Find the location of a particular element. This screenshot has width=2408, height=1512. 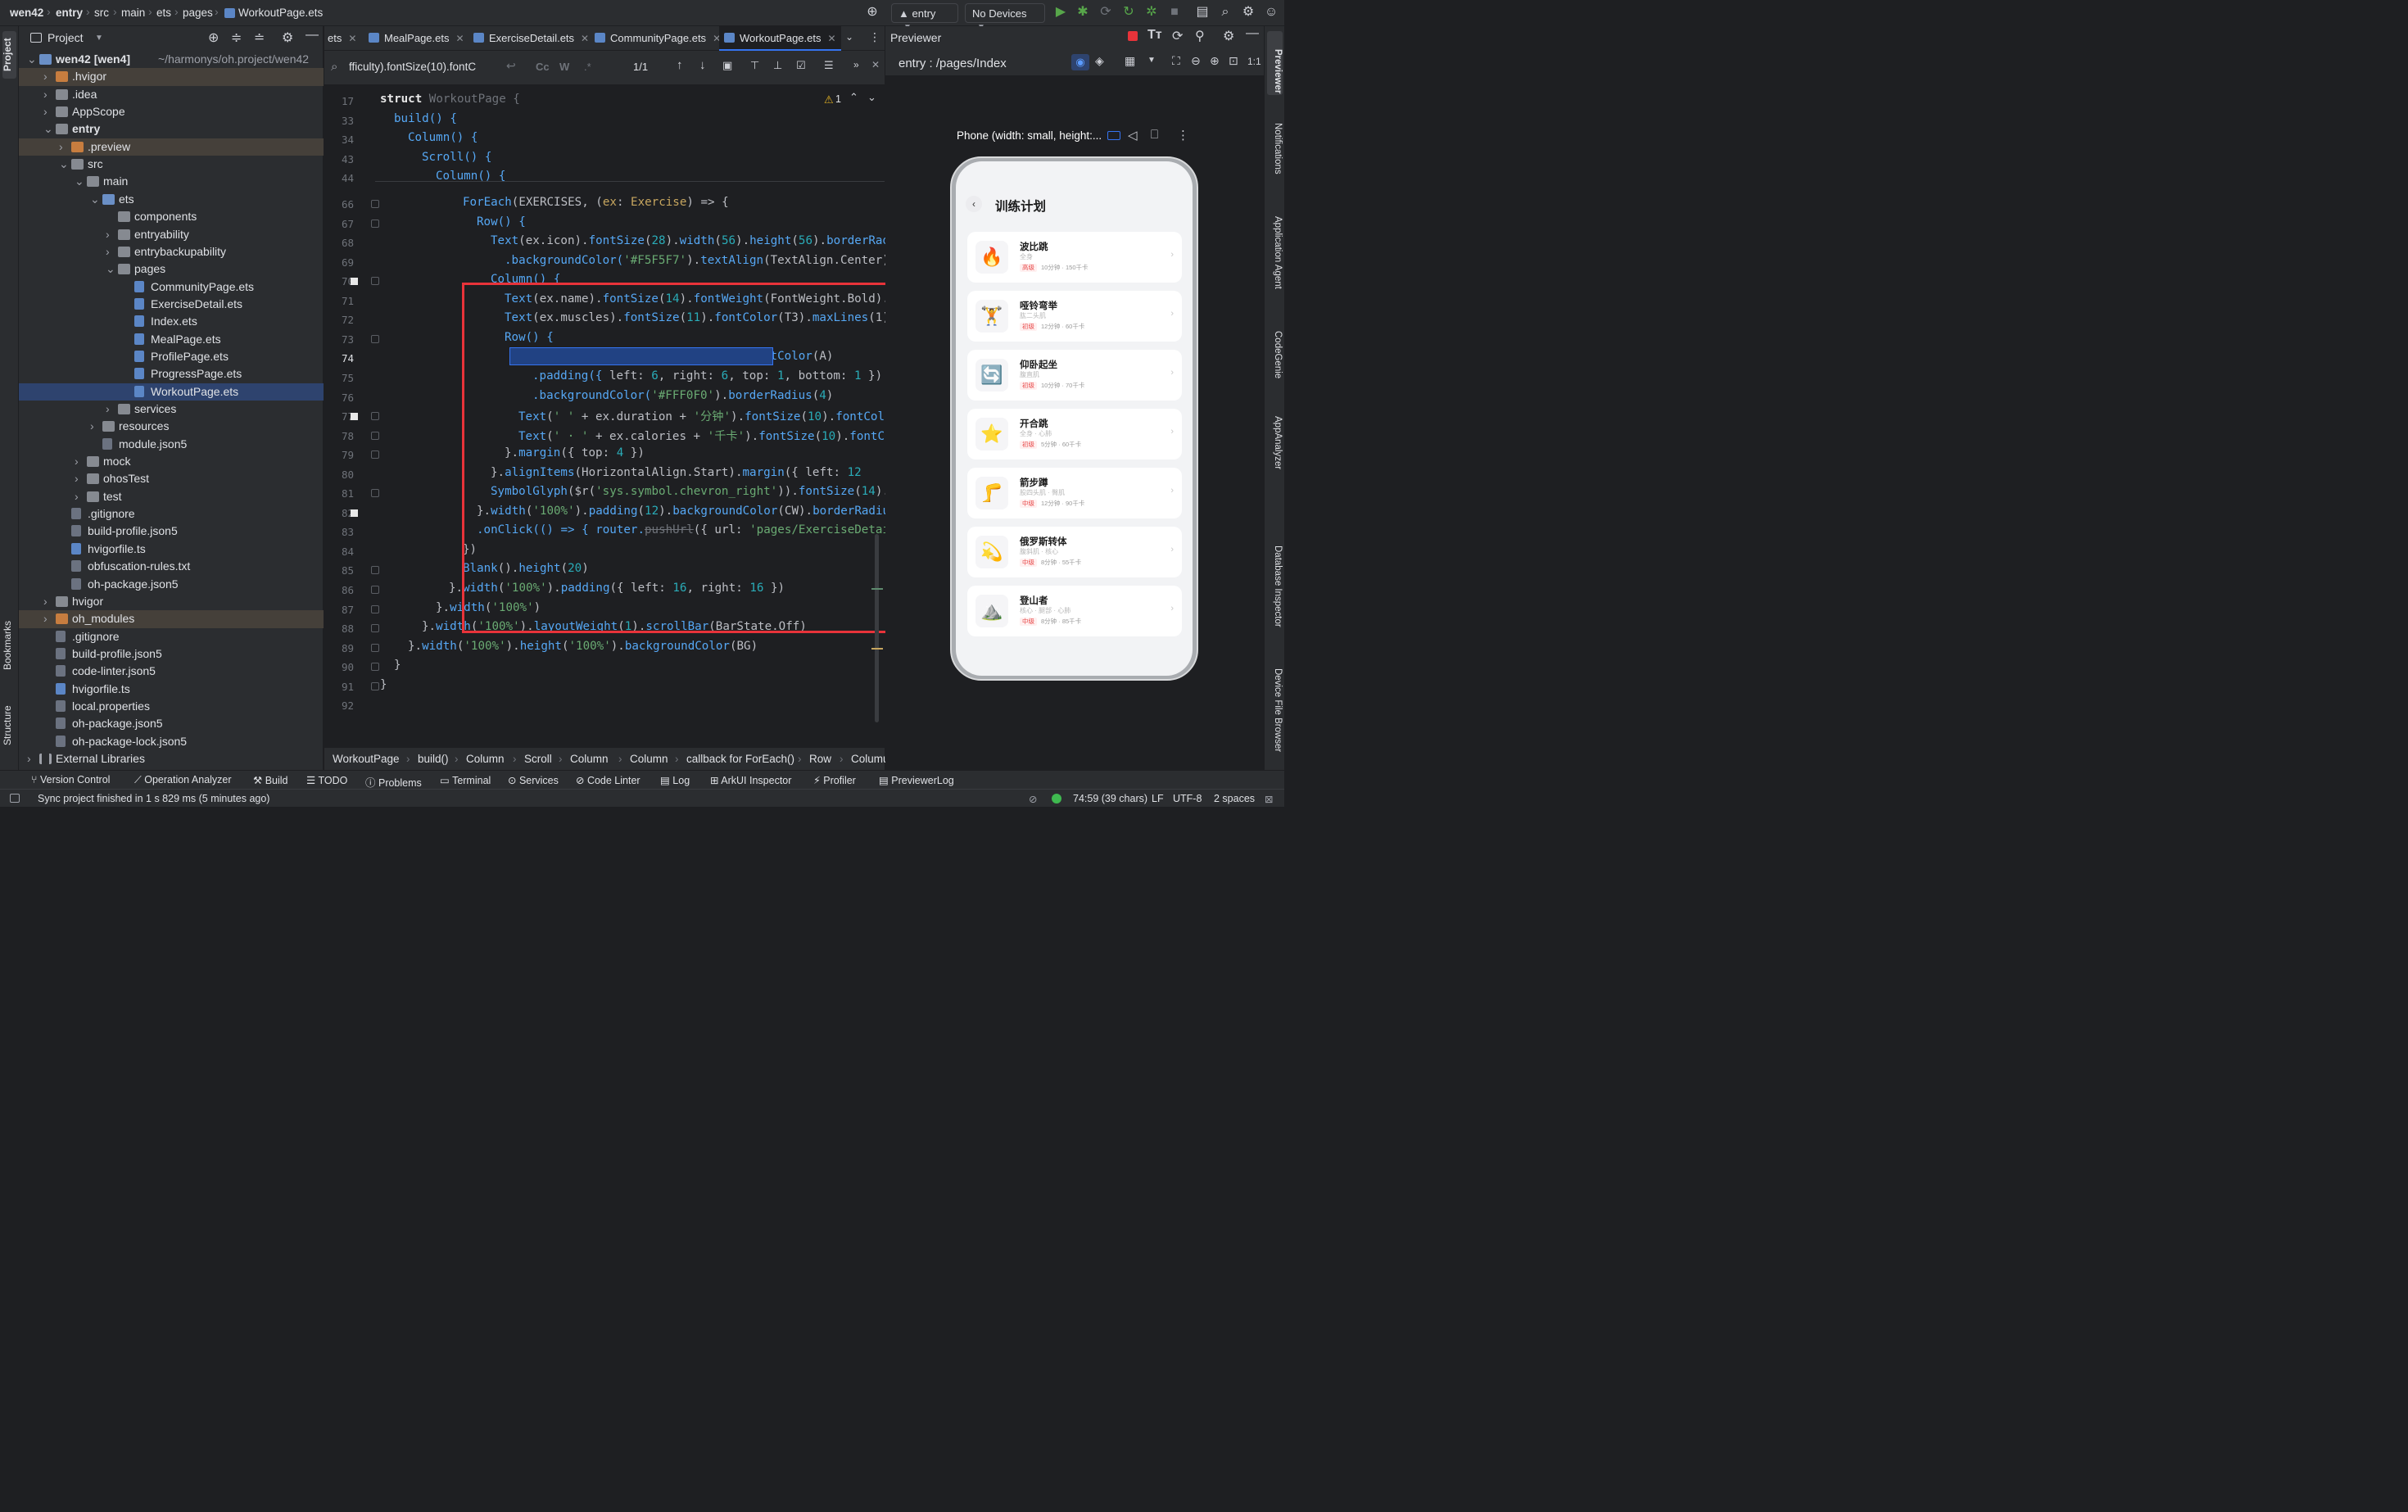

line-number: 78 is located at coordinates (339, 436).